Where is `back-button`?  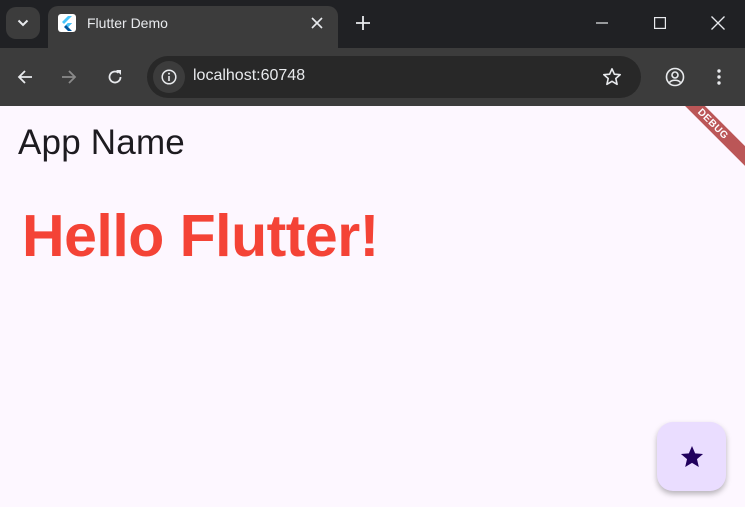 back-button is located at coordinates (25, 77).